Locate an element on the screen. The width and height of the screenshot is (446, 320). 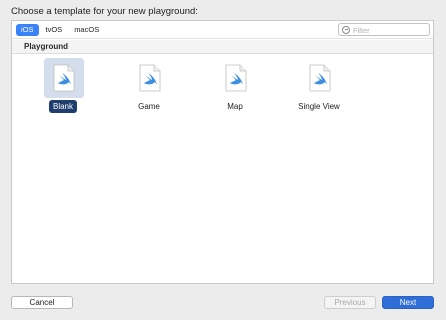
platform-bar: iOS tvOS macOS is located at coordinates (222, 30).